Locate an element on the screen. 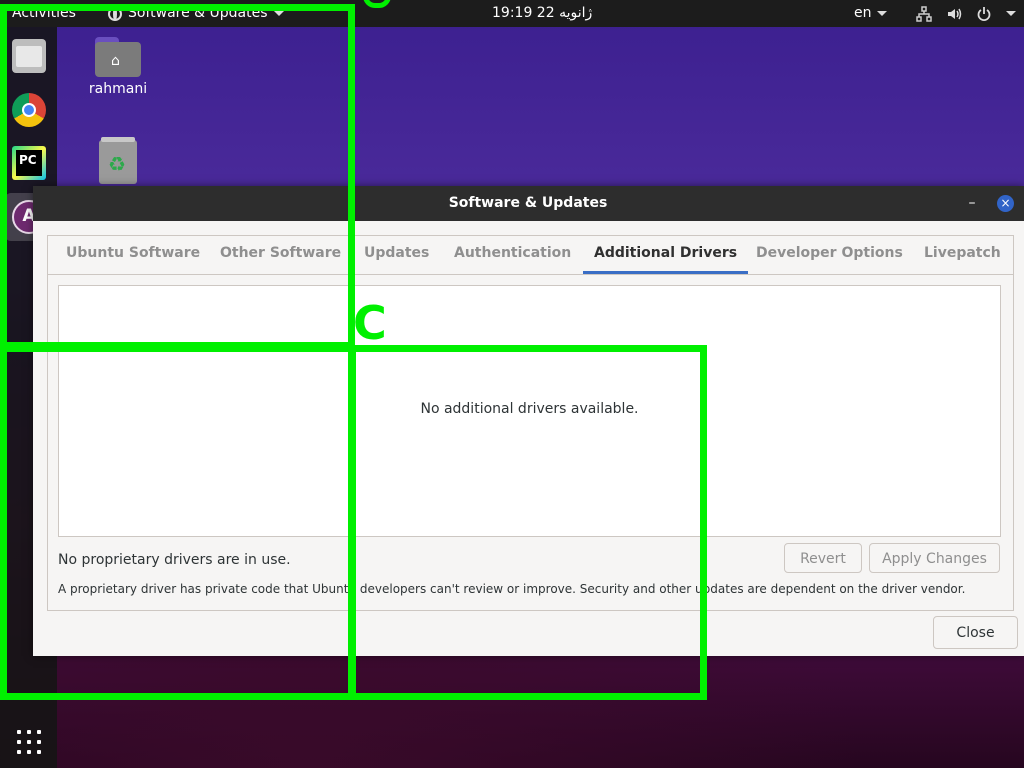  tab-updates: Updates is located at coordinates (396, 255).